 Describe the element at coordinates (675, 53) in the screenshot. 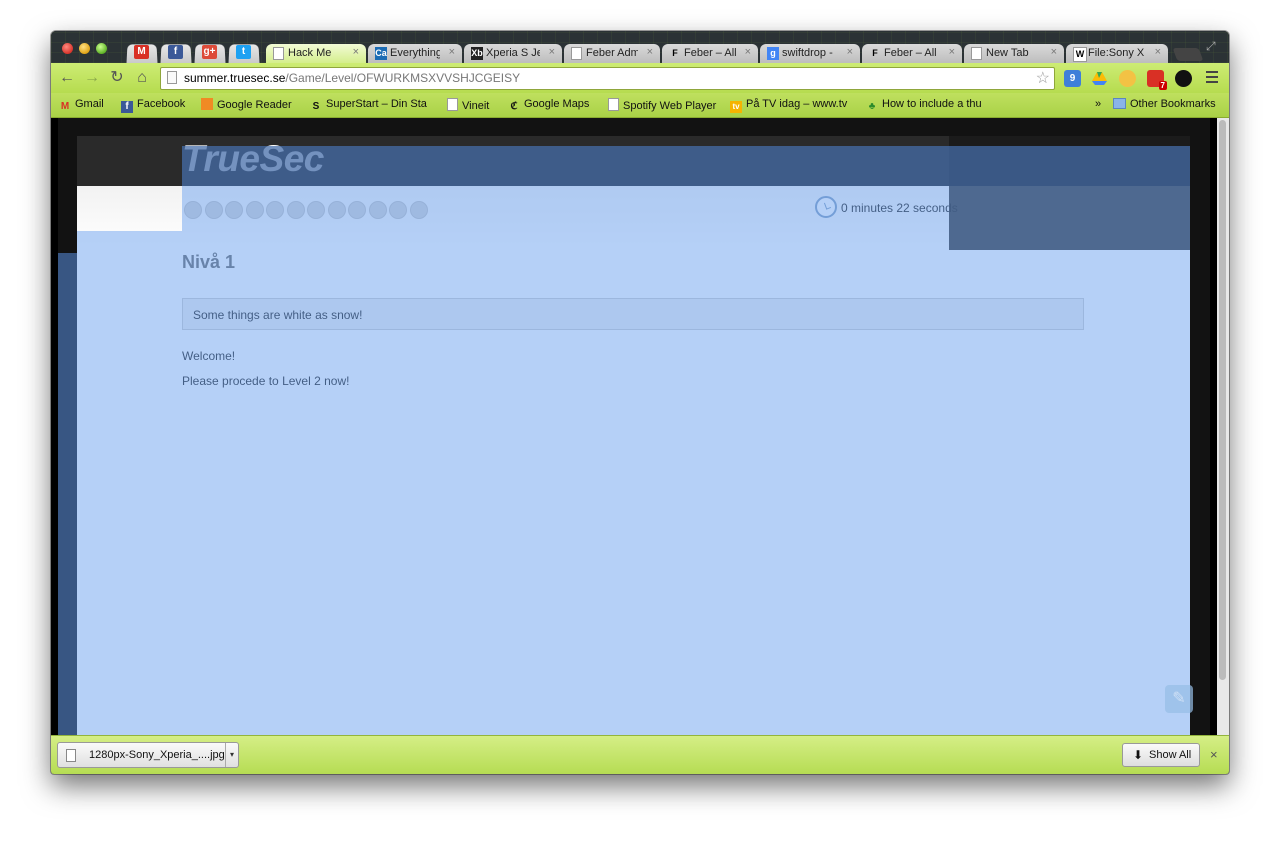

I see `feber-icon: F` at that location.